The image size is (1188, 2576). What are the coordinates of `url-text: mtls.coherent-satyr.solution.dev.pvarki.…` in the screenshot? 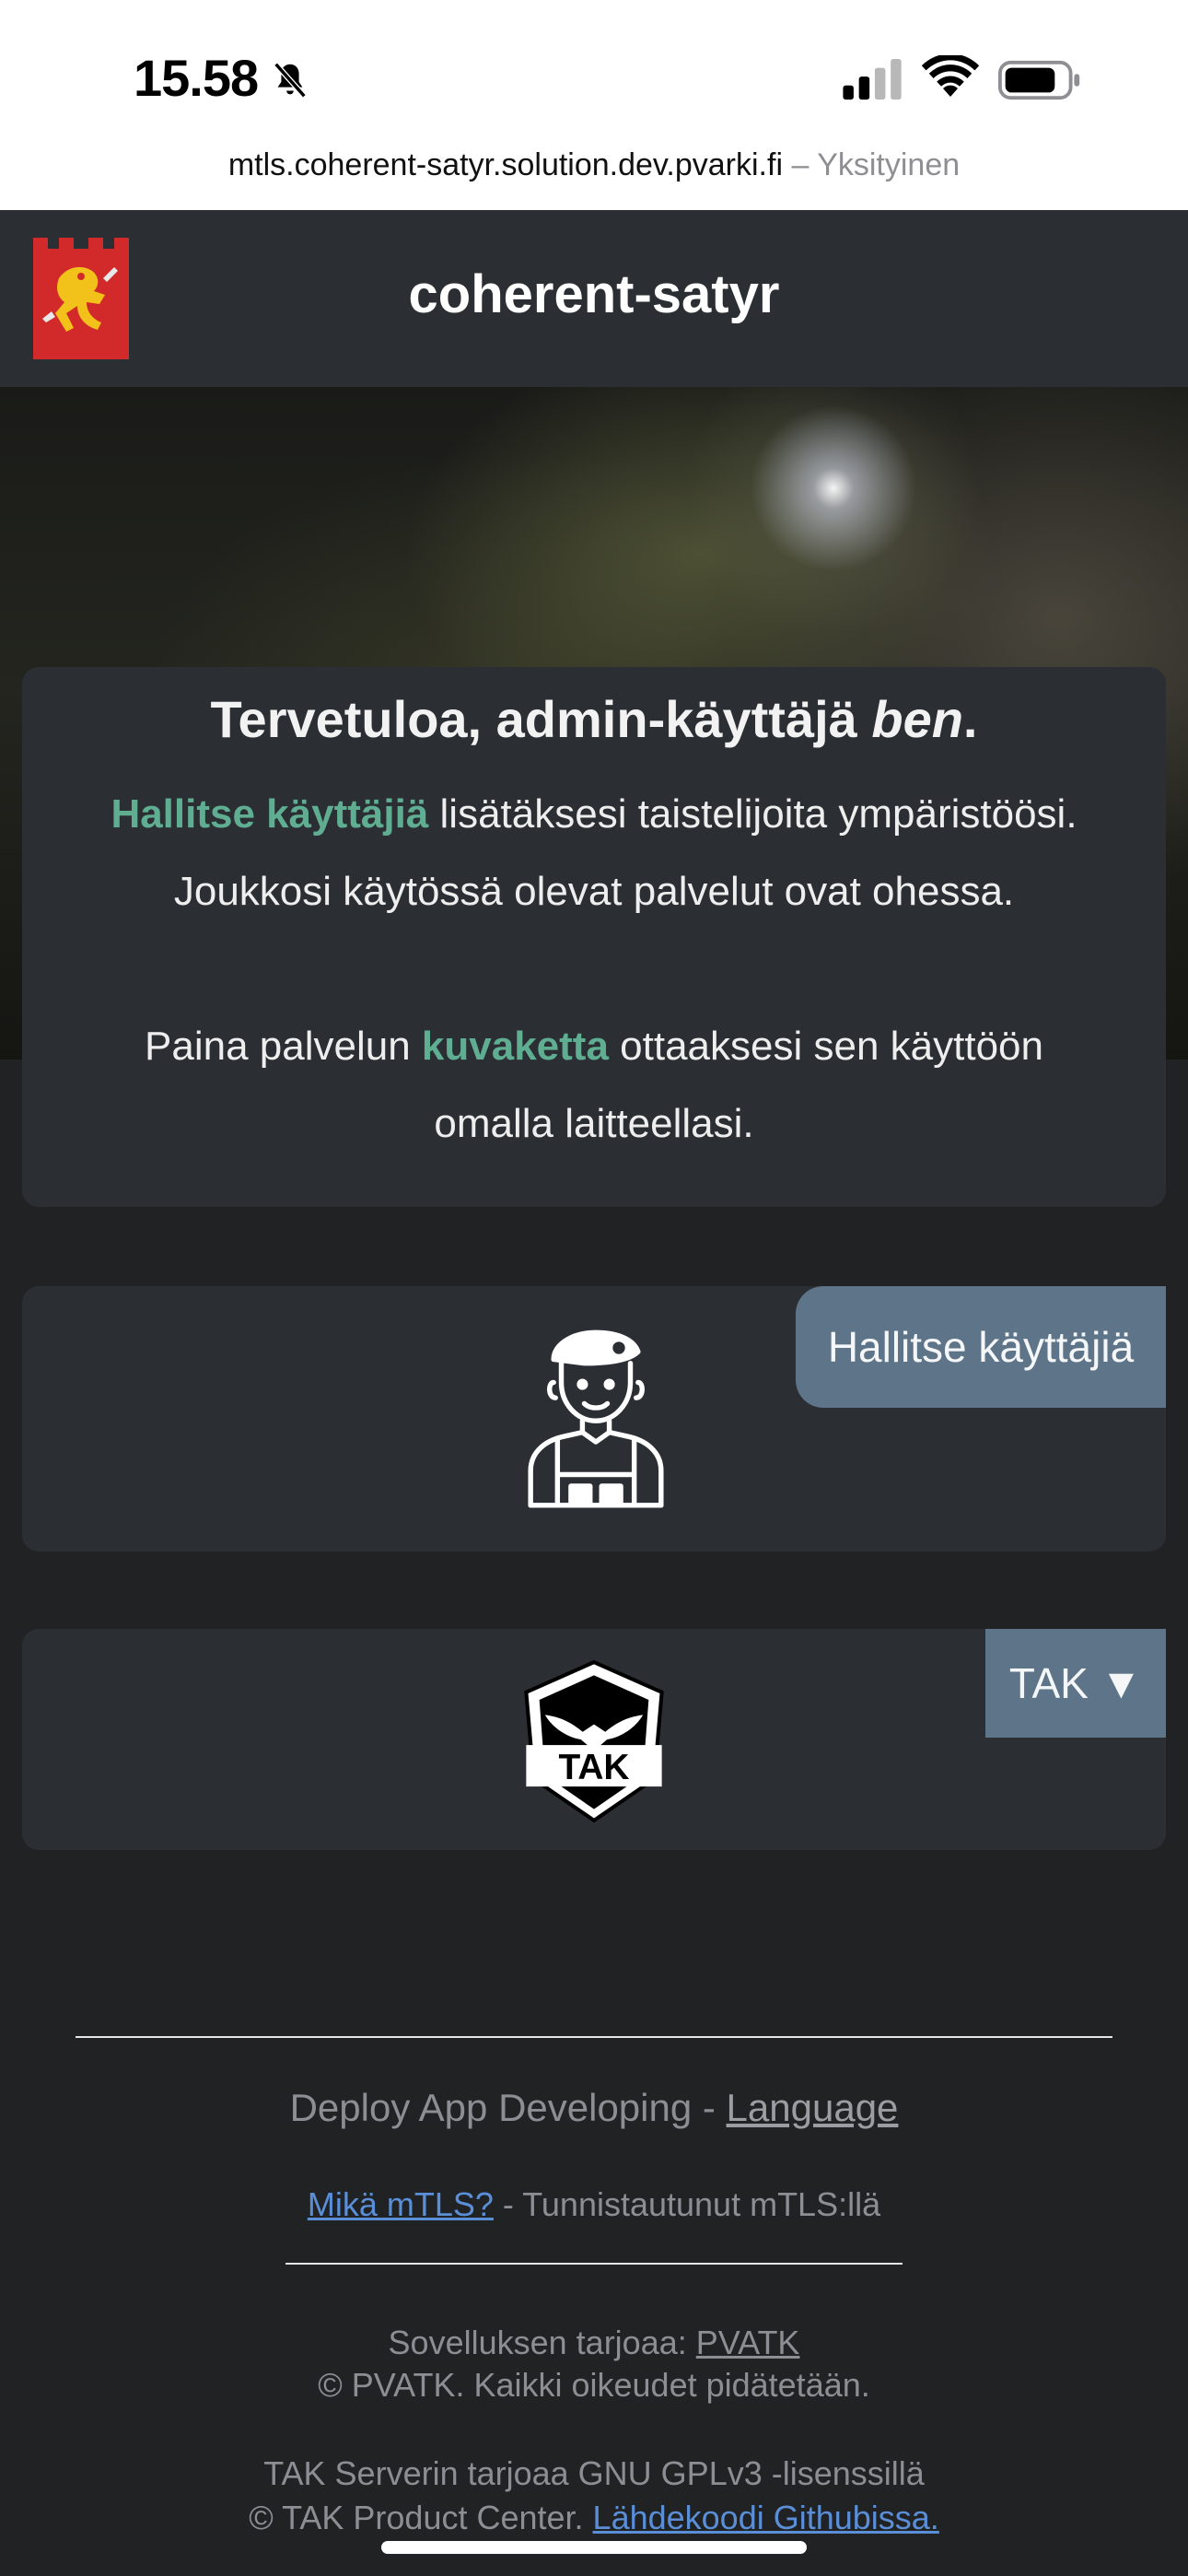 It's located at (505, 164).